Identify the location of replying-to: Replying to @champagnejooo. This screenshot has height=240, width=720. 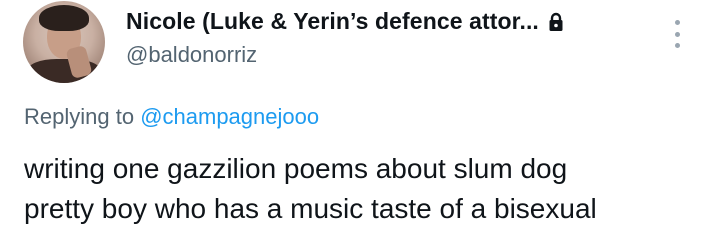
(171, 117).